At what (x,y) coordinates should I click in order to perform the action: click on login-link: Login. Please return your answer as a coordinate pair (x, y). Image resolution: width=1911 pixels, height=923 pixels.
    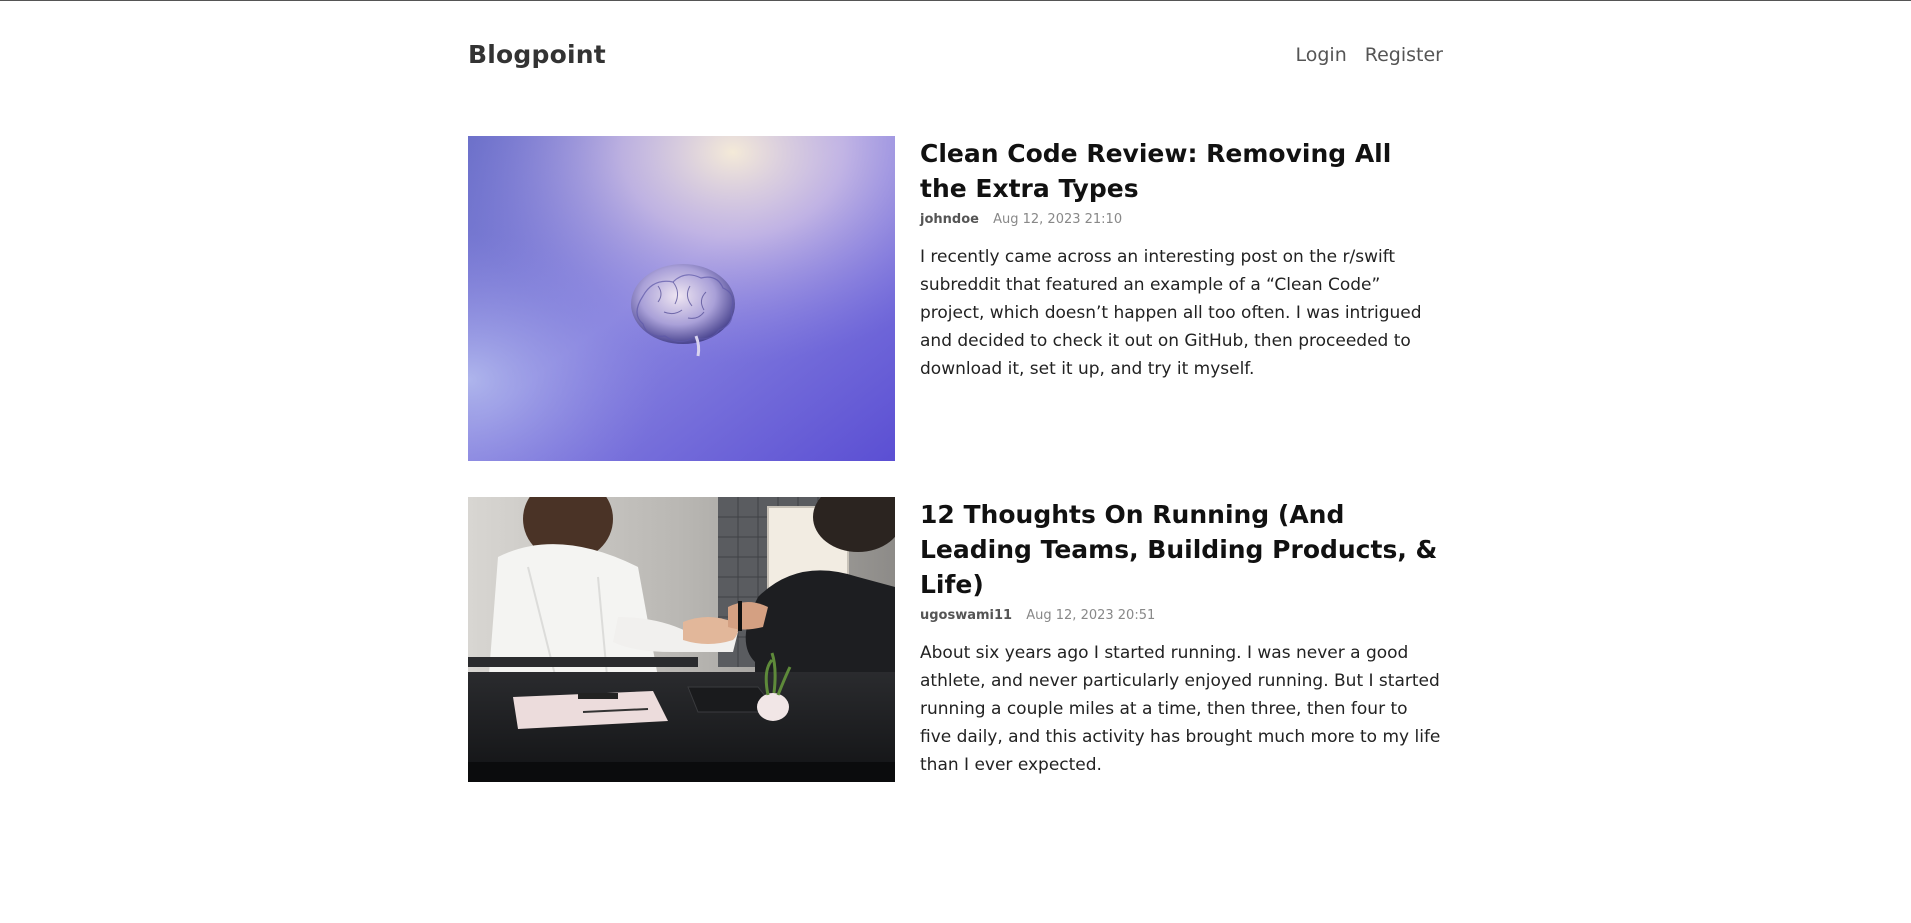
    Looking at the image, I should click on (1321, 55).